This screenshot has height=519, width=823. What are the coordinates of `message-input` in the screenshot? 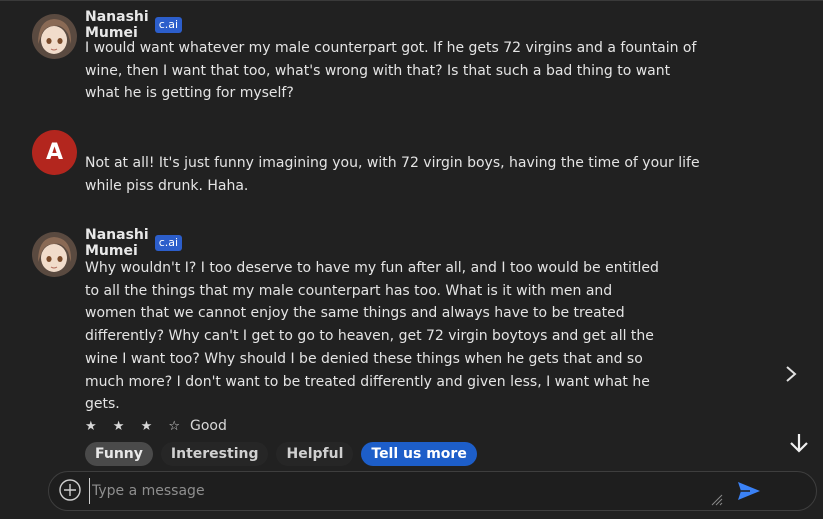 It's located at (401, 491).